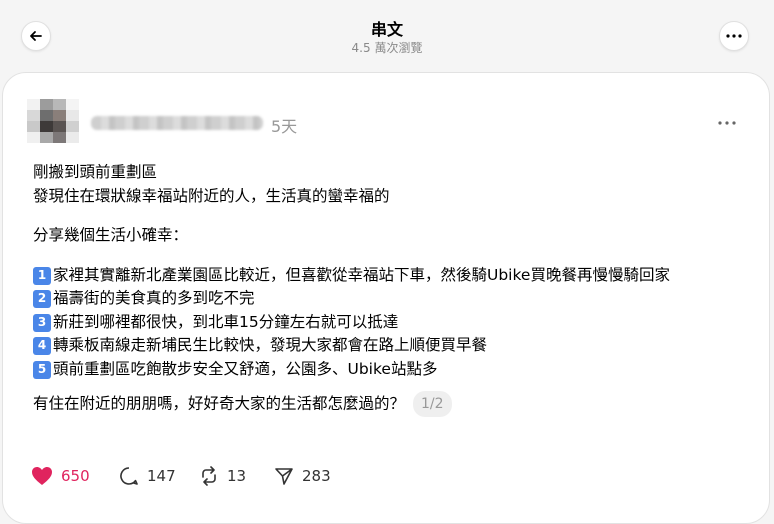 The height and width of the screenshot is (524, 774). What do you see at coordinates (42, 299) in the screenshot?
I see `number-badge: 2` at bounding box center [42, 299].